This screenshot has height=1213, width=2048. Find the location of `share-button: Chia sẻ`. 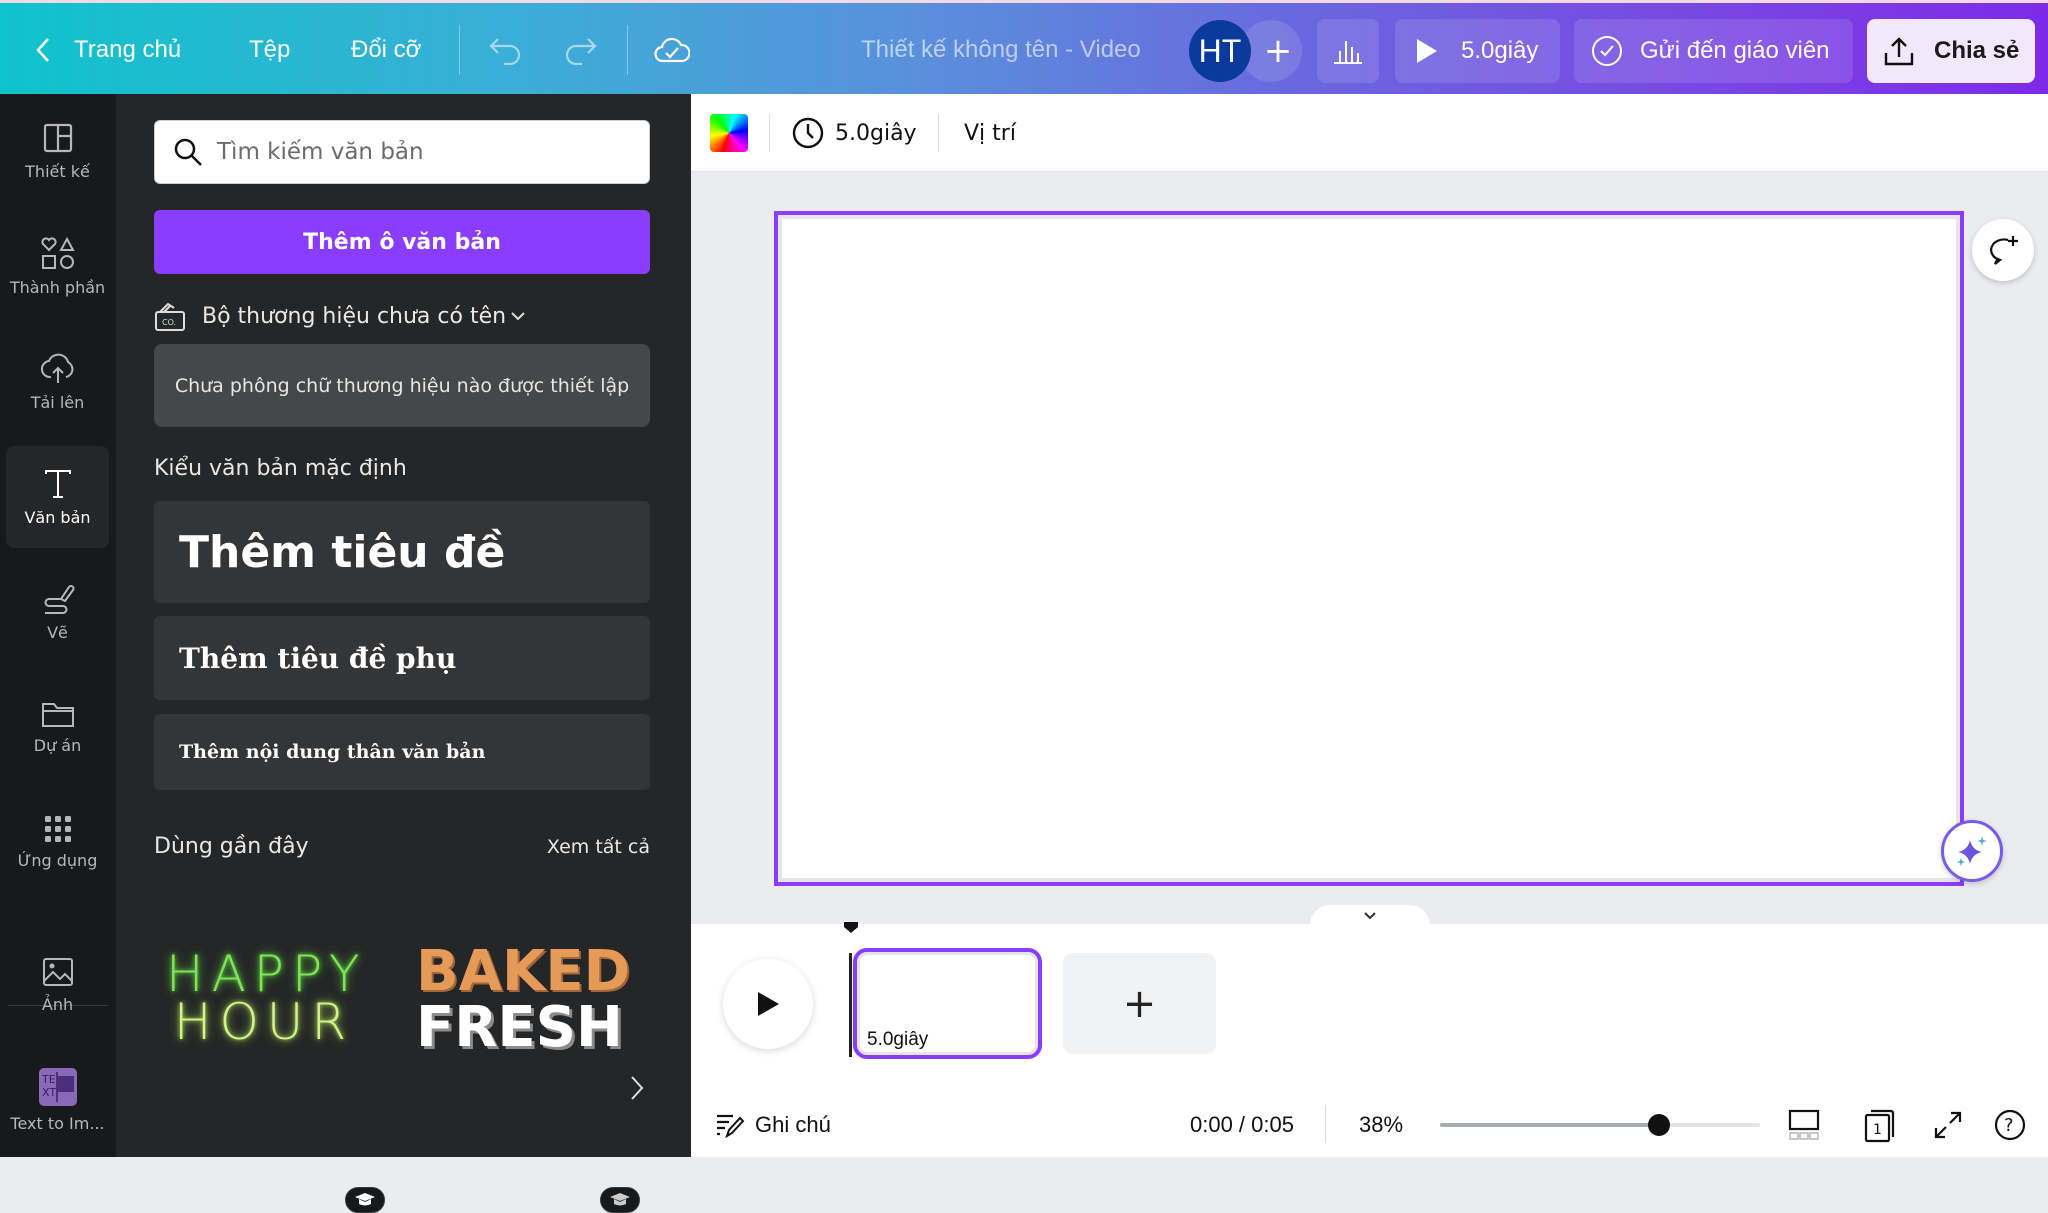

share-button: Chia sẻ is located at coordinates (1951, 51).